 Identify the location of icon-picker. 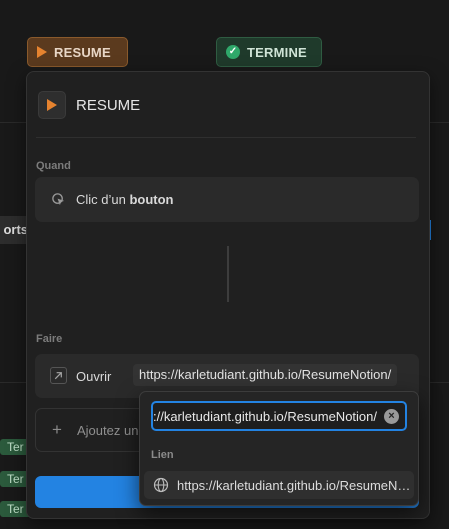
(52, 105).